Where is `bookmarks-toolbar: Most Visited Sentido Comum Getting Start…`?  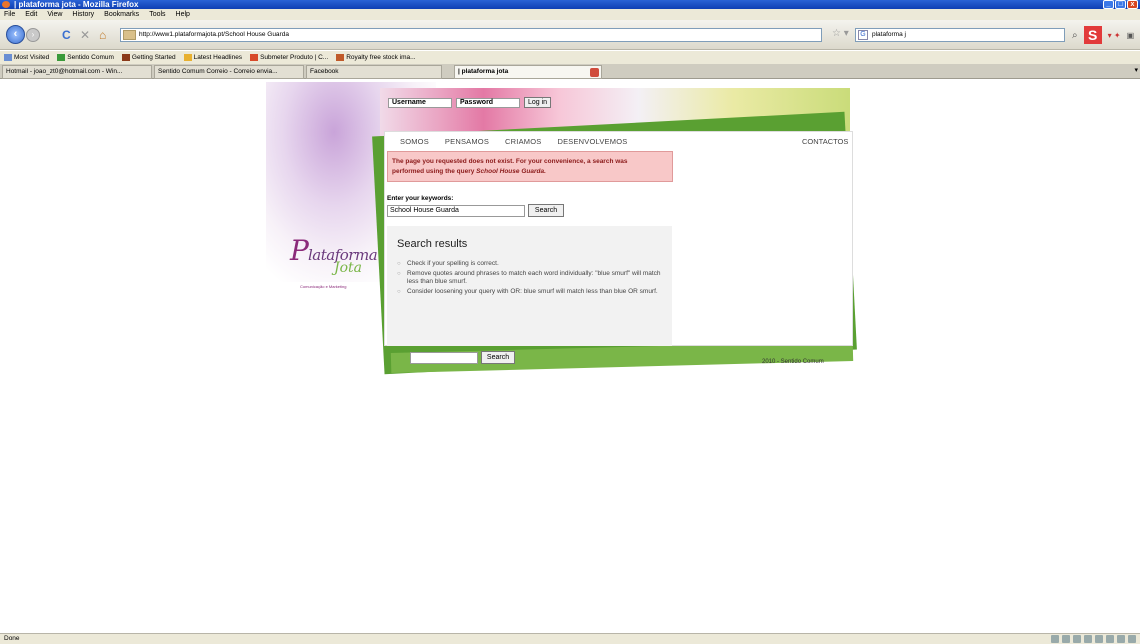 bookmarks-toolbar: Most Visited Sentido Comum Getting Start… is located at coordinates (570, 57).